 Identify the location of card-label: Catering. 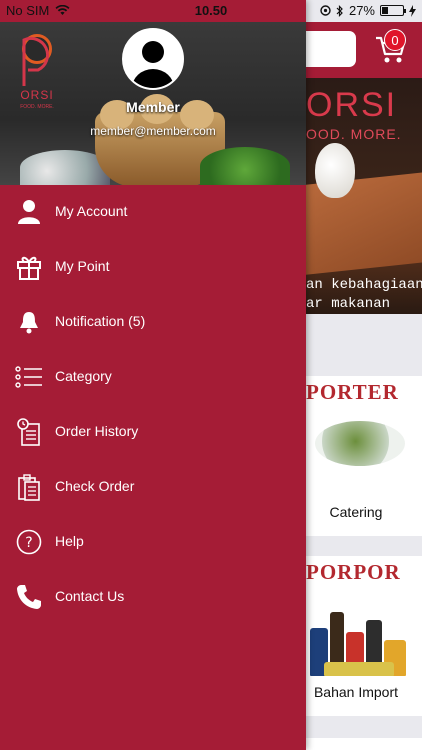
(356, 512).